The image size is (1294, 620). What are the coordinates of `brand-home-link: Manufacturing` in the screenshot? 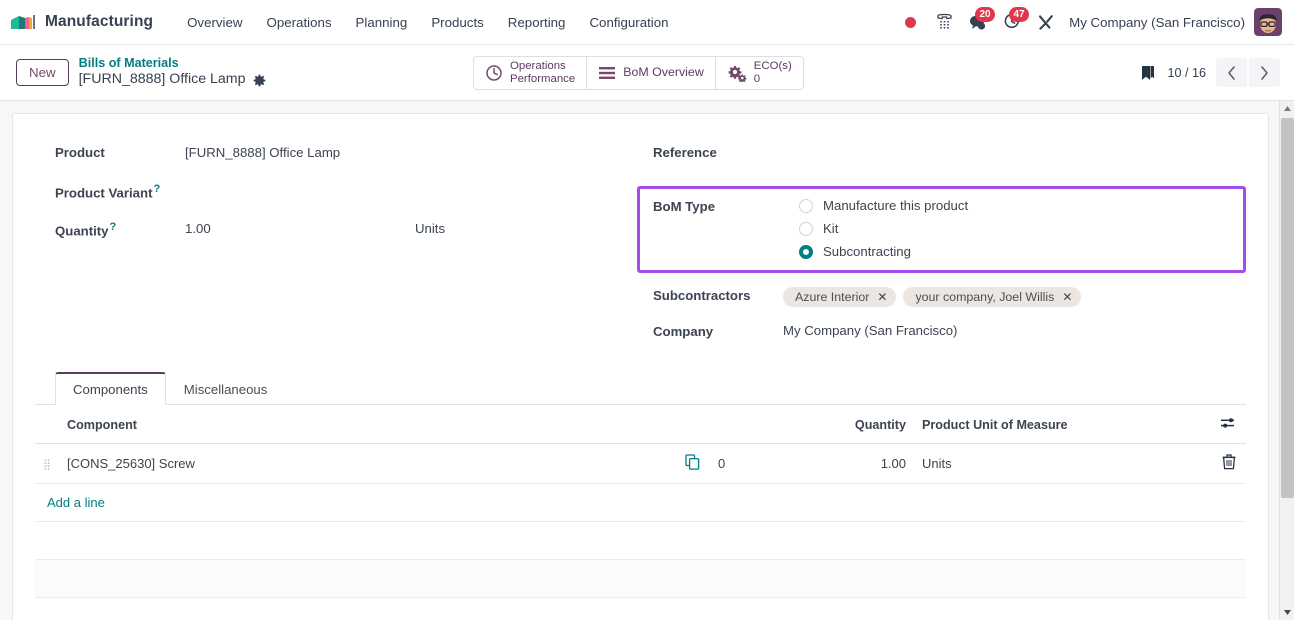 It's located at (81, 22).